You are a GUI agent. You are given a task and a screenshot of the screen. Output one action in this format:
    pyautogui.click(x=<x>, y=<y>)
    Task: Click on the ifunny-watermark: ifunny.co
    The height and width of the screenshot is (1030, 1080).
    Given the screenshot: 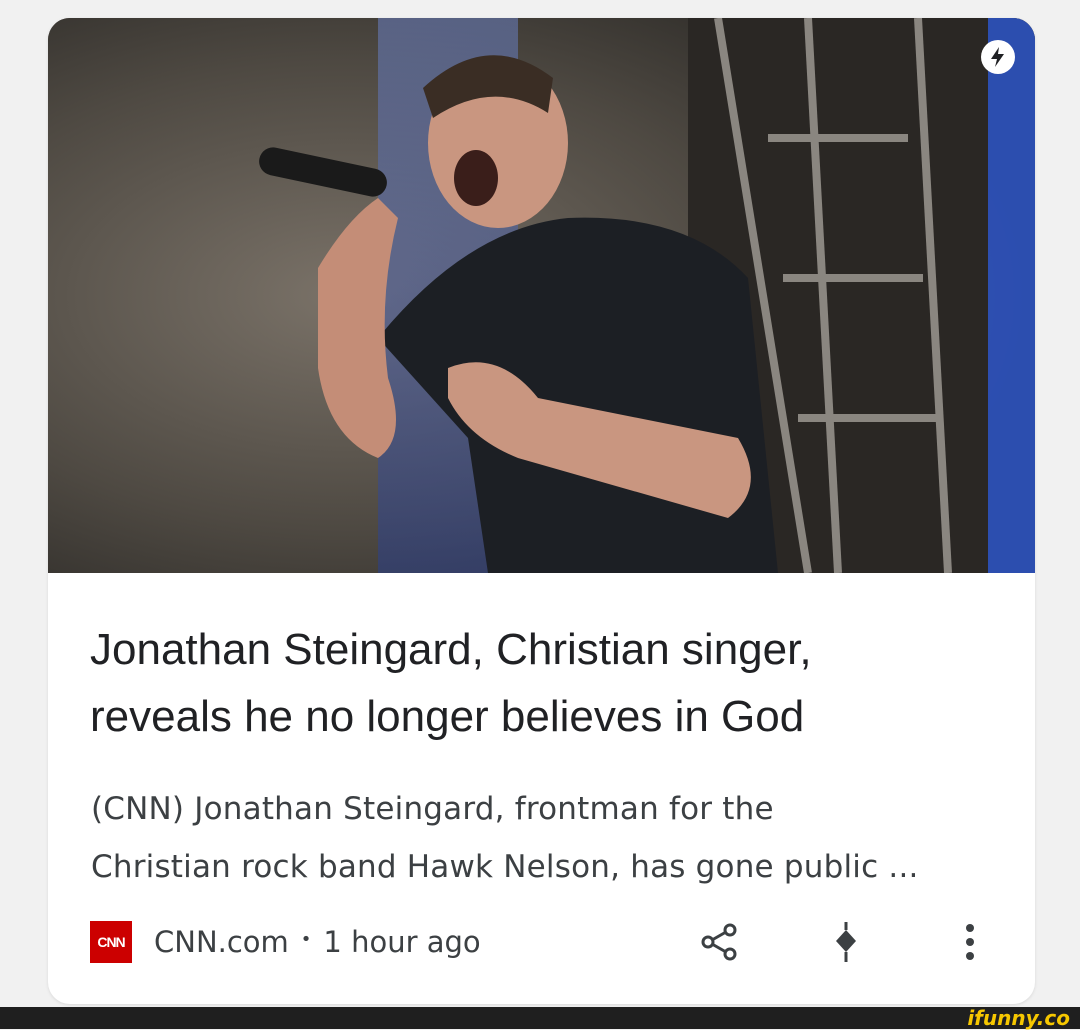 What is the action you would take?
    pyautogui.click(x=1018, y=1018)
    